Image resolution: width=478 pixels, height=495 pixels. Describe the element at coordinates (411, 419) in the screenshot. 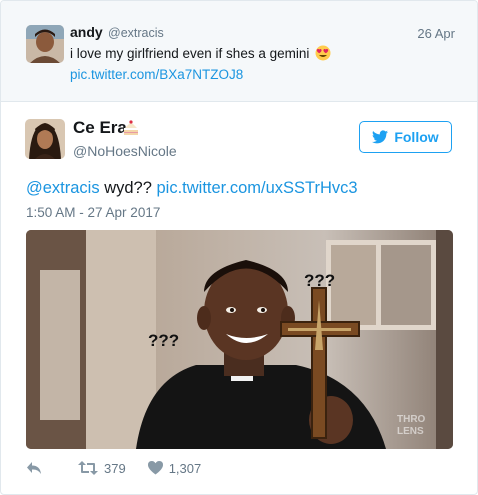

I see `watermark-top: THRO` at that location.